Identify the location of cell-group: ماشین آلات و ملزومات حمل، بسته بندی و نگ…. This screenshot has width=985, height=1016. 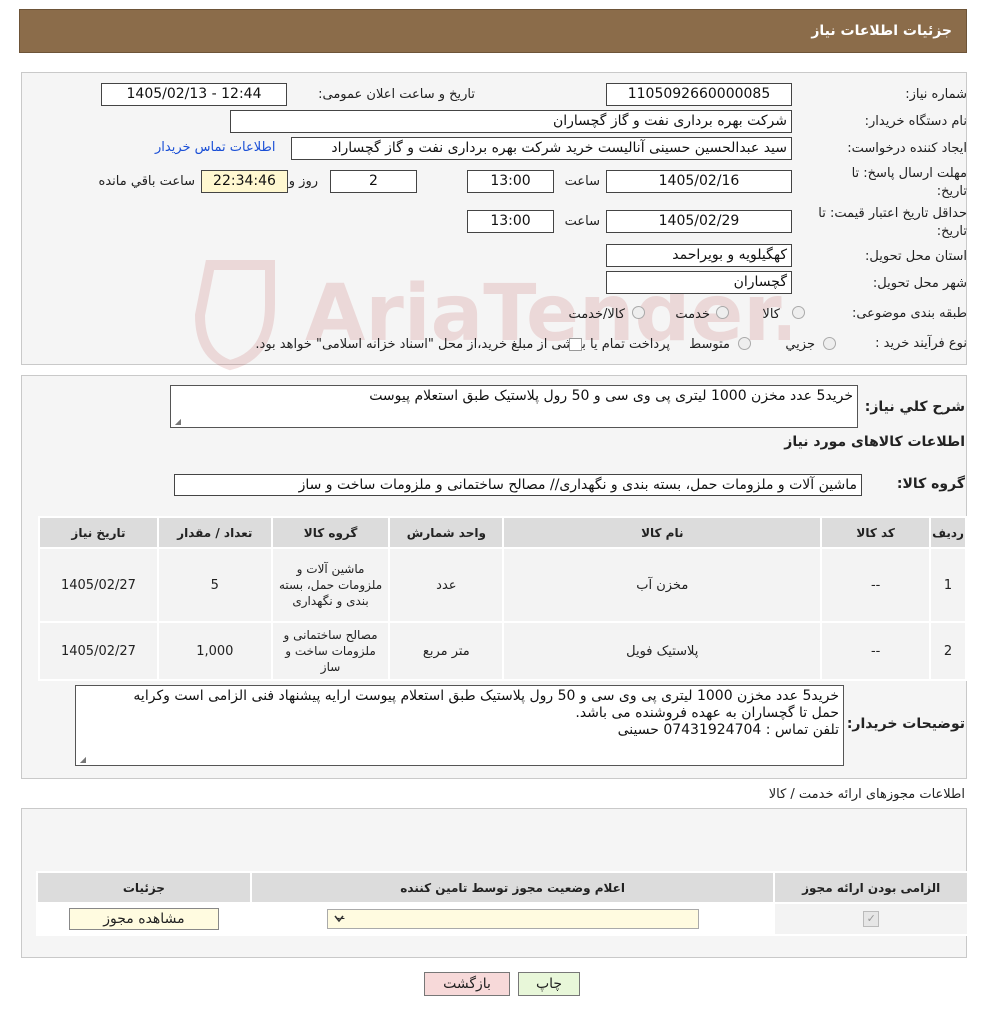
(330, 585).